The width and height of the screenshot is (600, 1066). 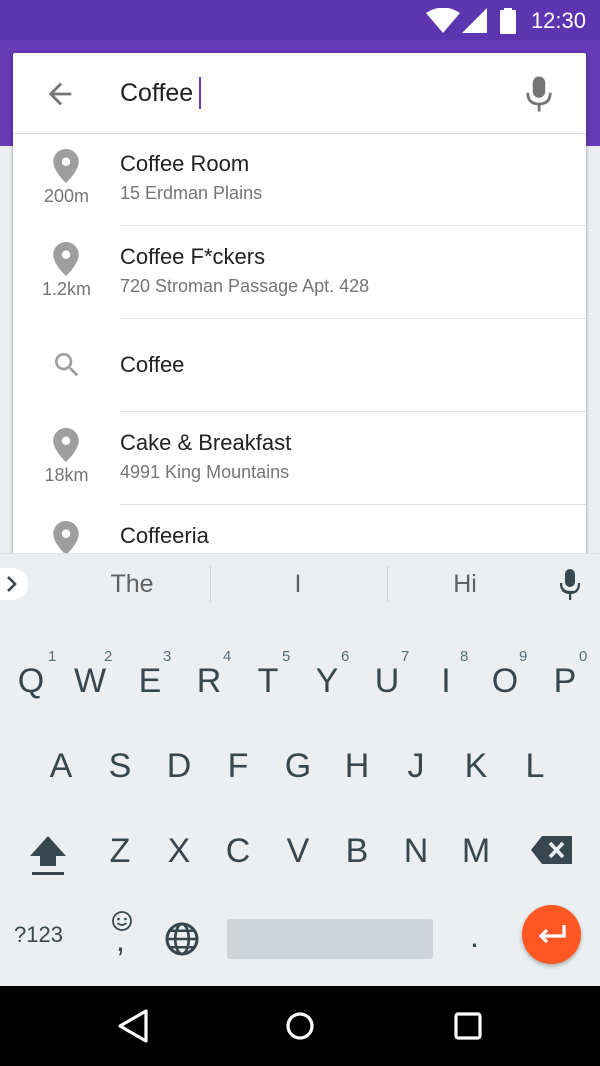 I want to click on key-b: B, so click(x=357, y=851).